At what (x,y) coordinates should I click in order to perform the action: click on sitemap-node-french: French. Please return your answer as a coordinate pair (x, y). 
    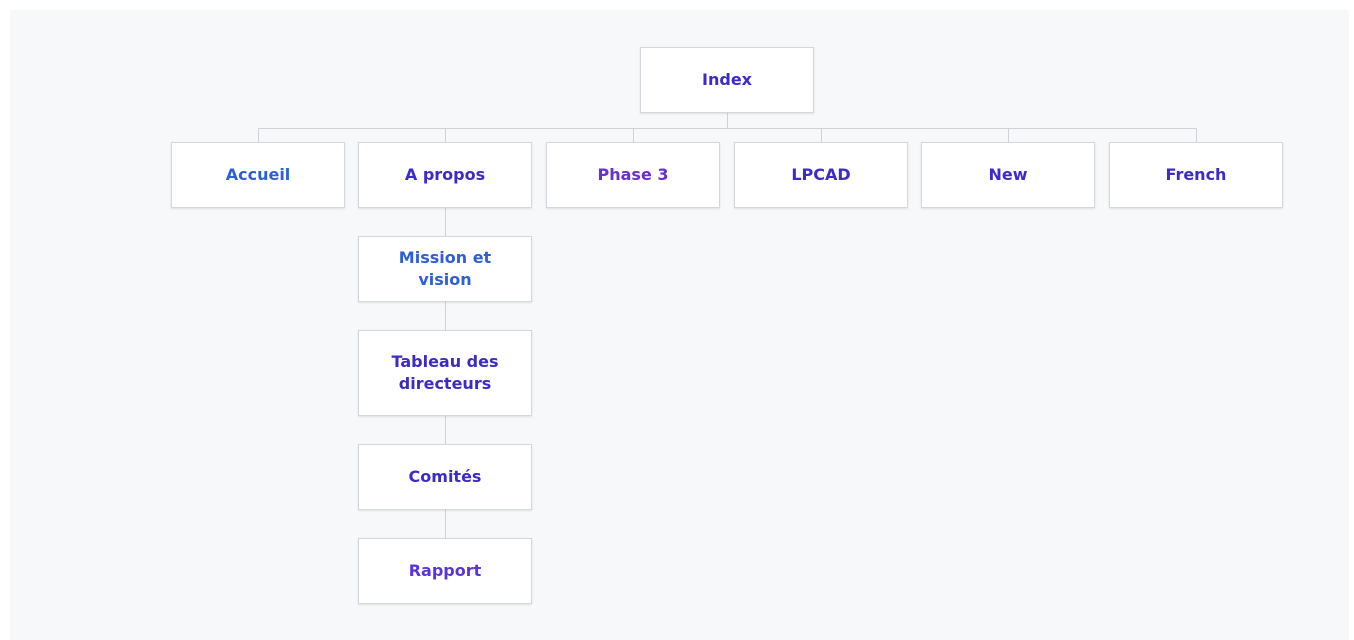
    Looking at the image, I should click on (1196, 175).